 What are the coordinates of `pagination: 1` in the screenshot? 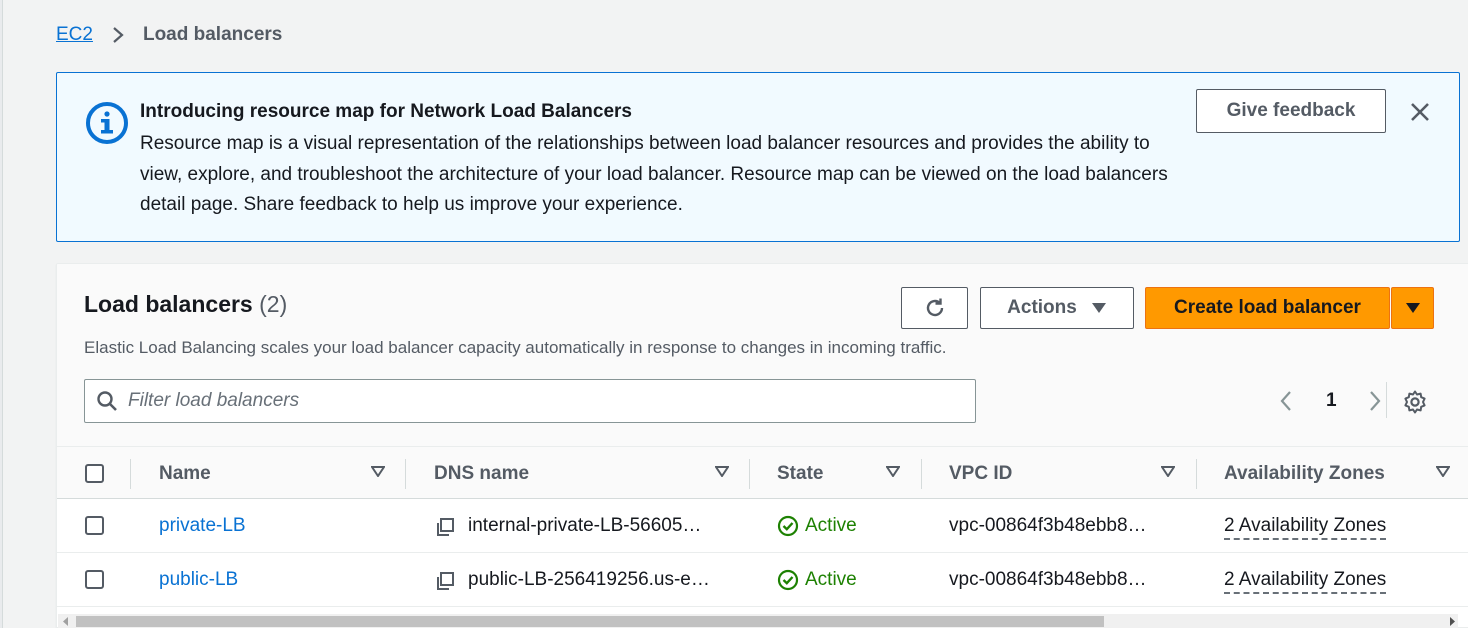 It's located at (1330, 401).